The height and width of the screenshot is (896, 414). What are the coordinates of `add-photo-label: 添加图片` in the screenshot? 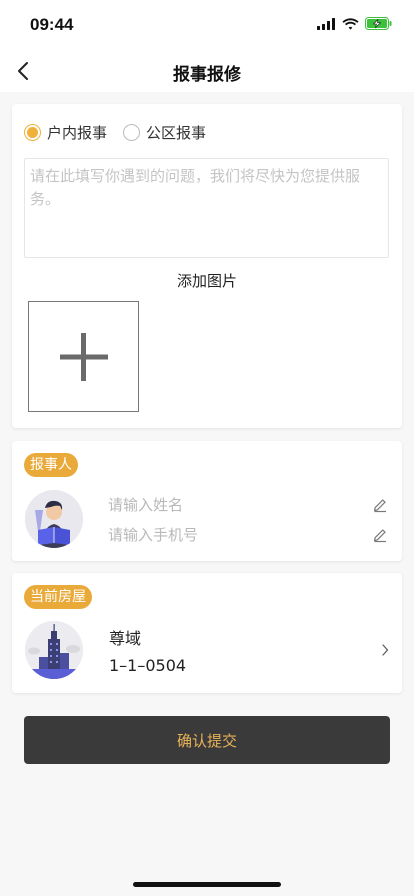 It's located at (206, 281).